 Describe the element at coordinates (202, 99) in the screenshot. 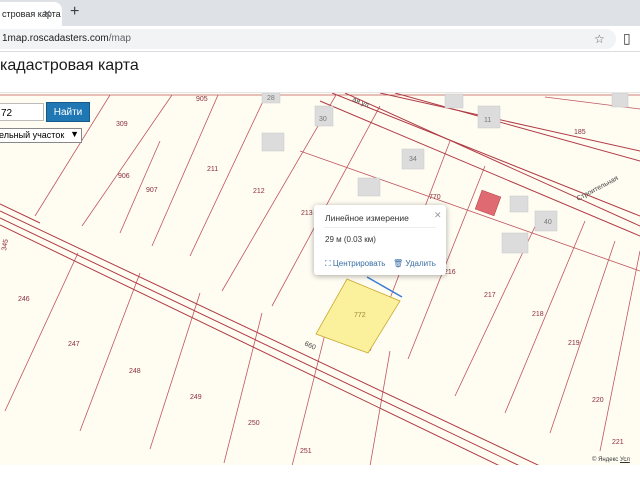

I see `parcel-label: 905` at that location.